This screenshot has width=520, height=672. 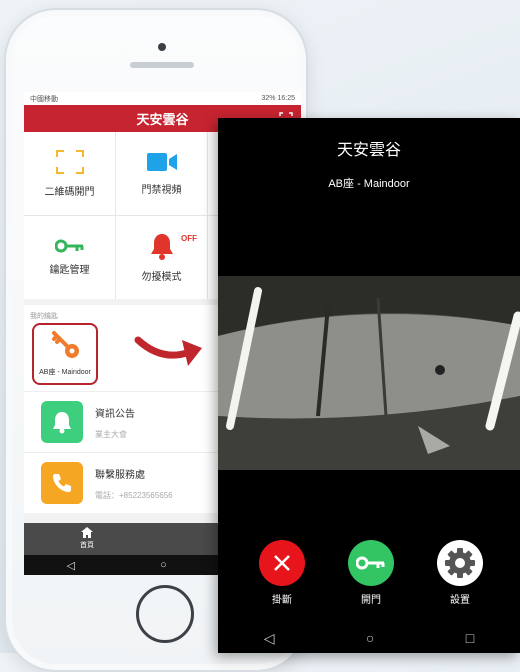 I want to click on list-item-title: 聯繫服務處, so click(x=120, y=475).